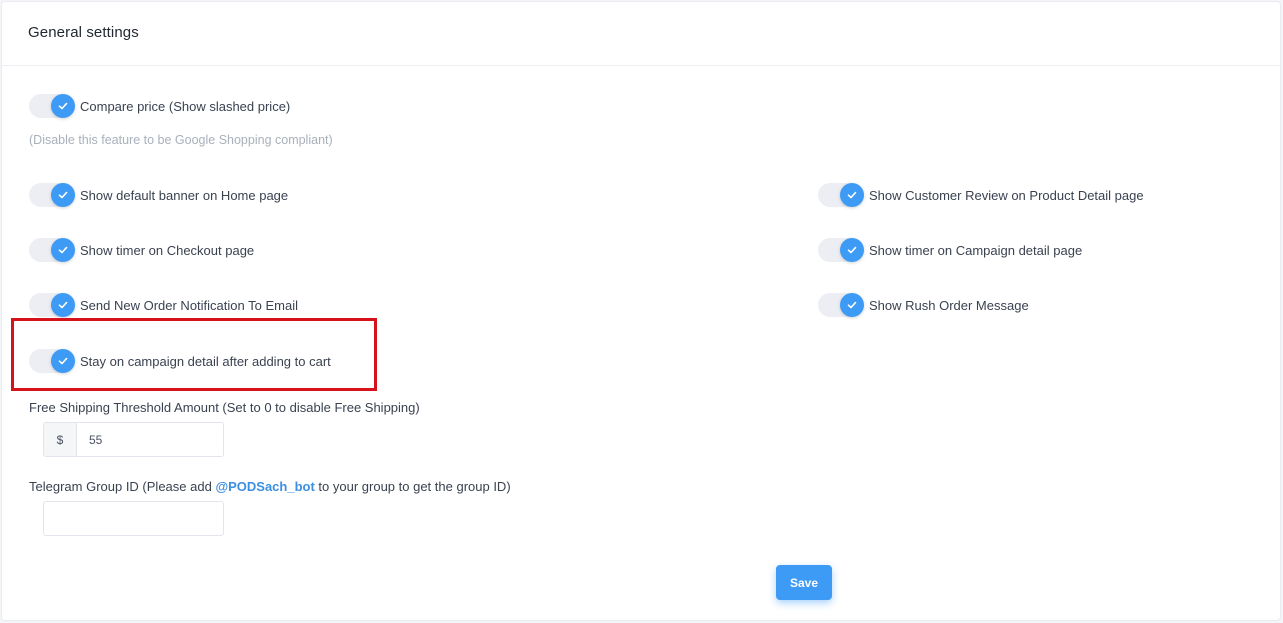 Image resolution: width=1283 pixels, height=623 pixels. Describe the element at coordinates (167, 250) in the screenshot. I see `timer-checkout-label: Show timer on Checkout page` at that location.